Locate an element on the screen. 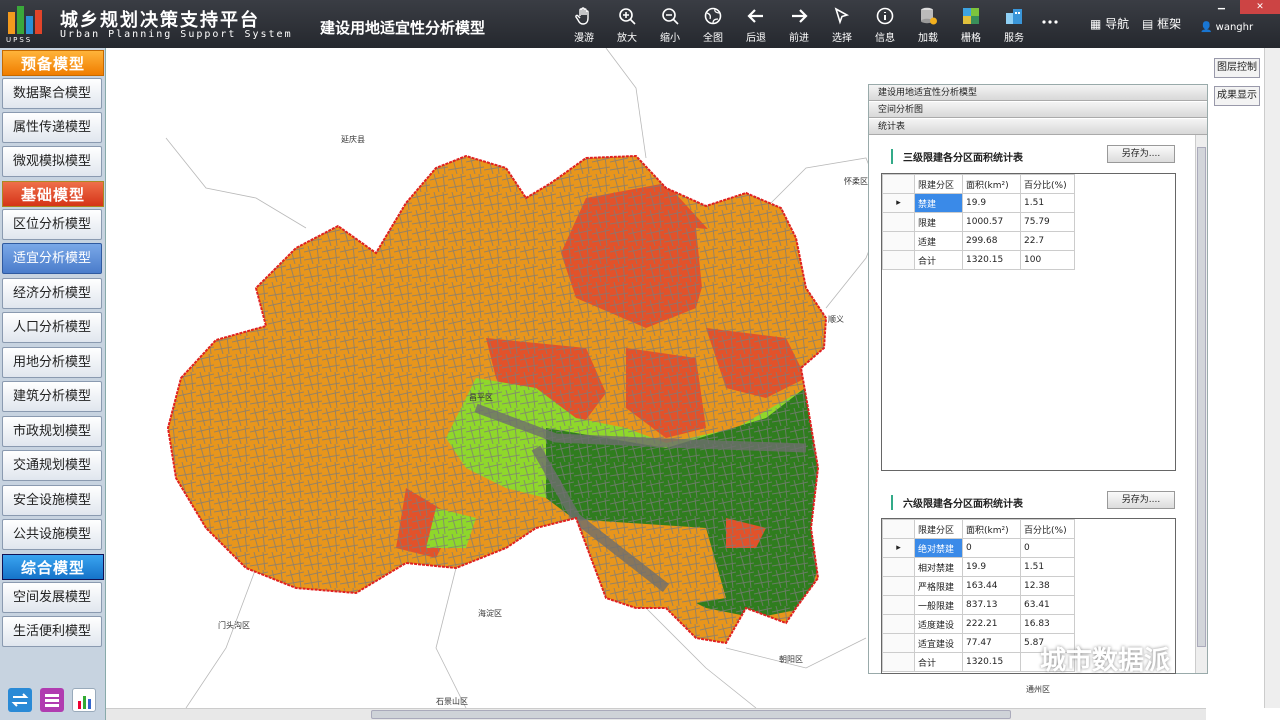  zoom-out-button: 缩小 is located at coordinates (670, 26).